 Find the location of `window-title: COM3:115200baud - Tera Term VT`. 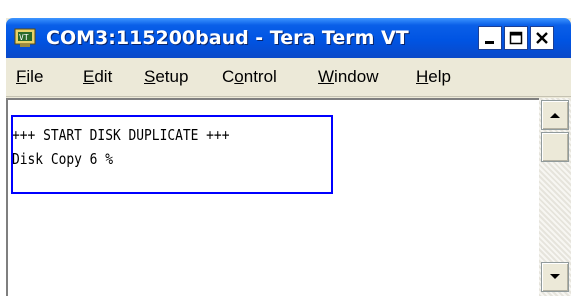

window-title: COM3:115200baud - Tera Term VT is located at coordinates (227, 38).